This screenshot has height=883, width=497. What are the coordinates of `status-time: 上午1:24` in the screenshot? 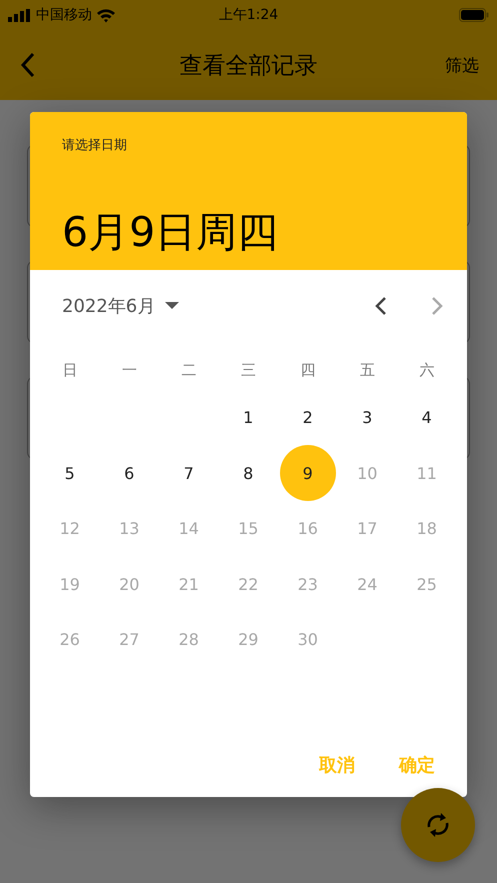 It's located at (248, 15).